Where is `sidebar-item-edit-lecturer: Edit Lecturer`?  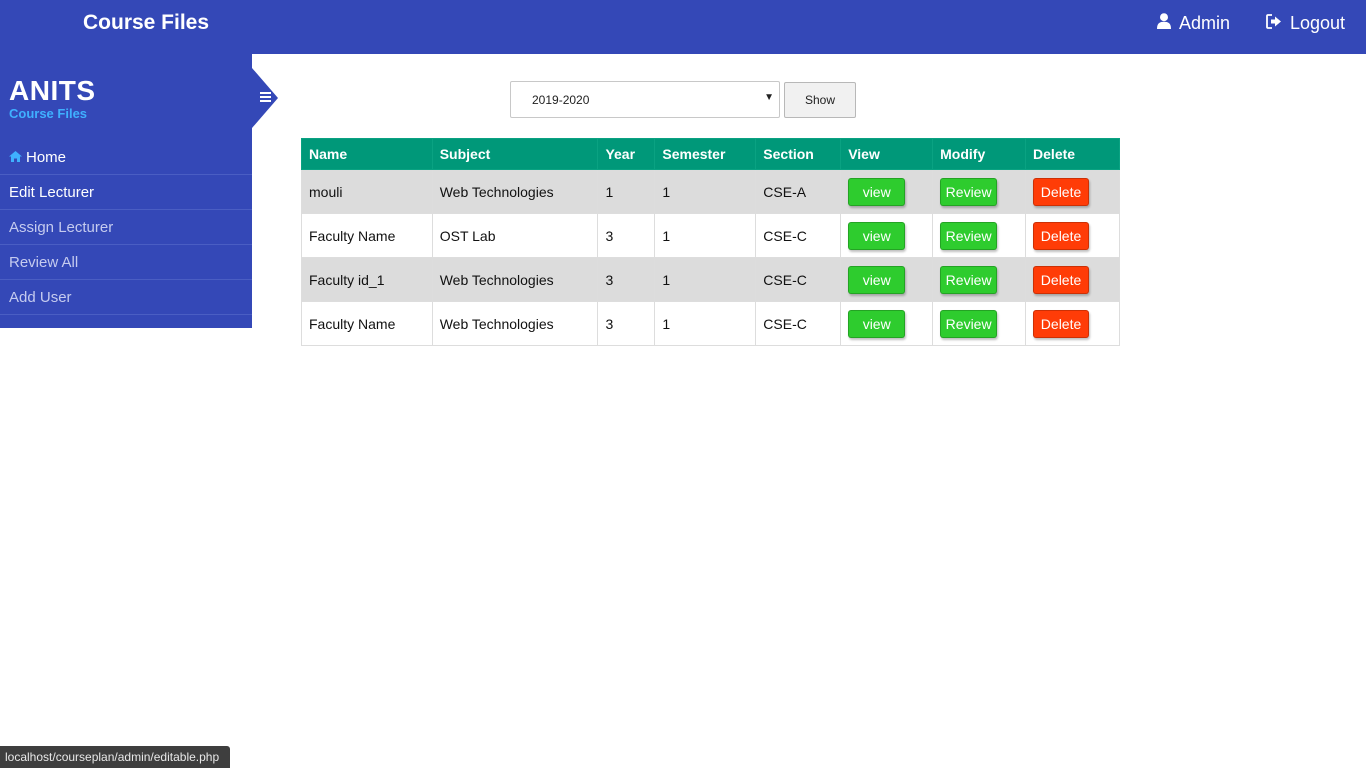 sidebar-item-edit-lecturer: Edit Lecturer is located at coordinates (126, 192).